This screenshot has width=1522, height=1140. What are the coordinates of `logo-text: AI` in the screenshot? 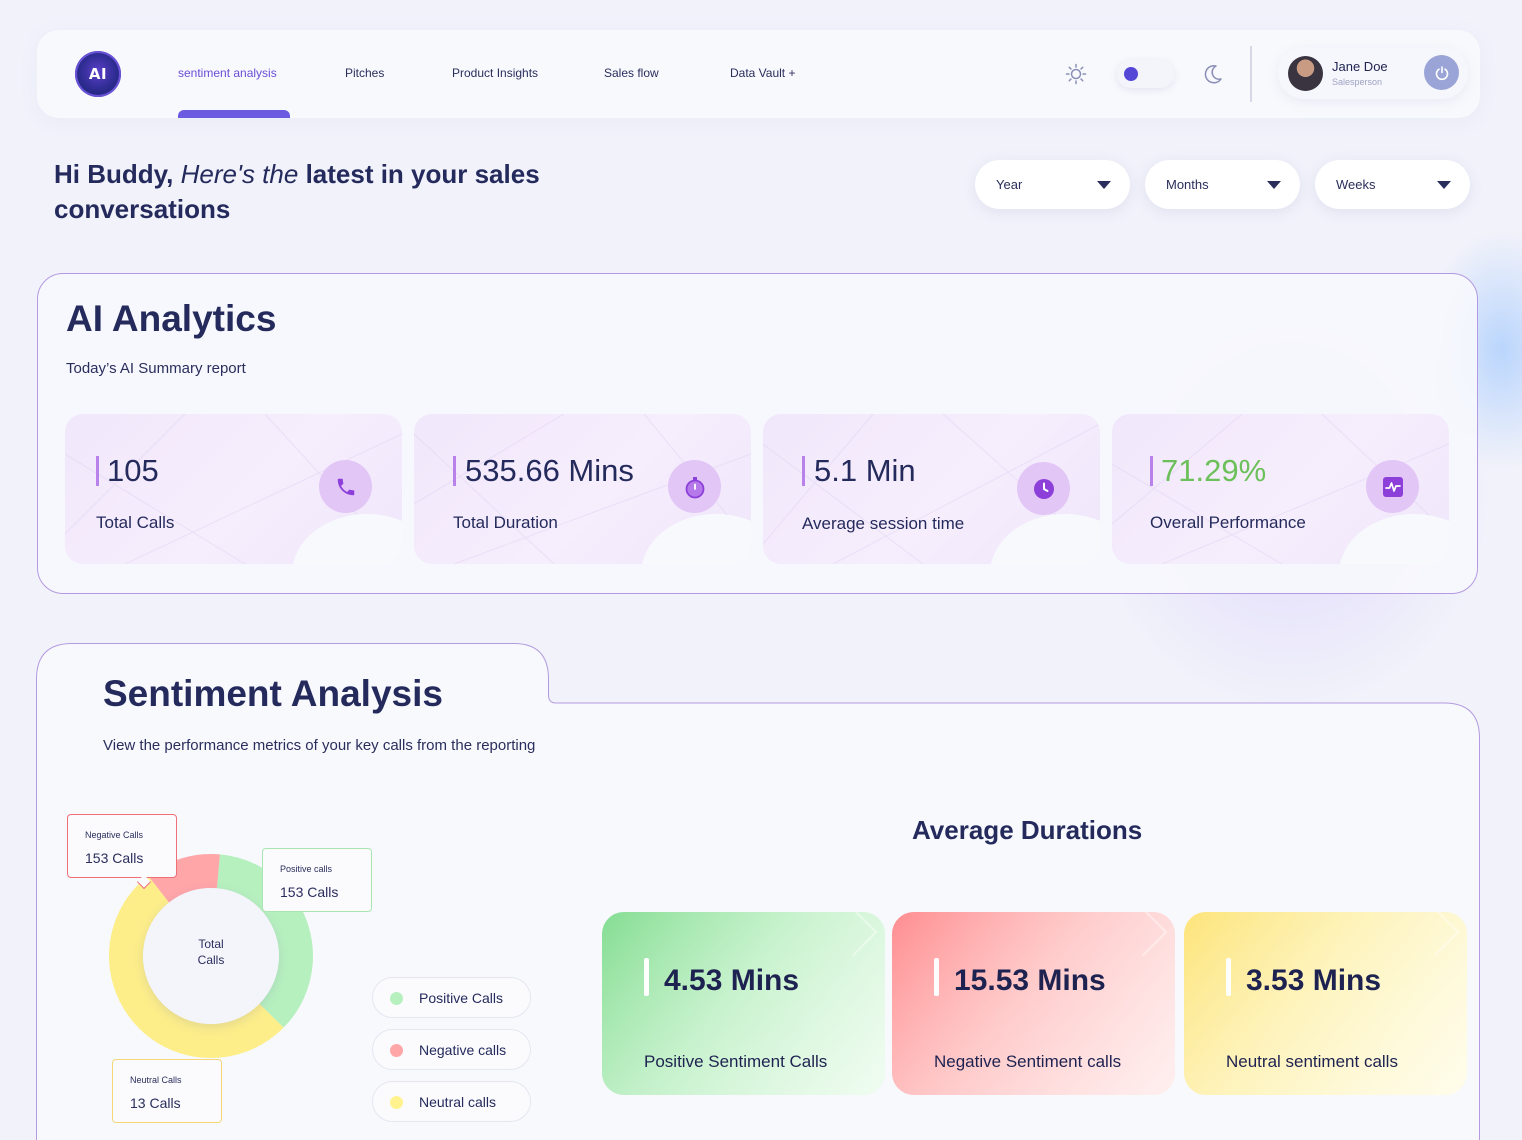 It's located at (98, 74).